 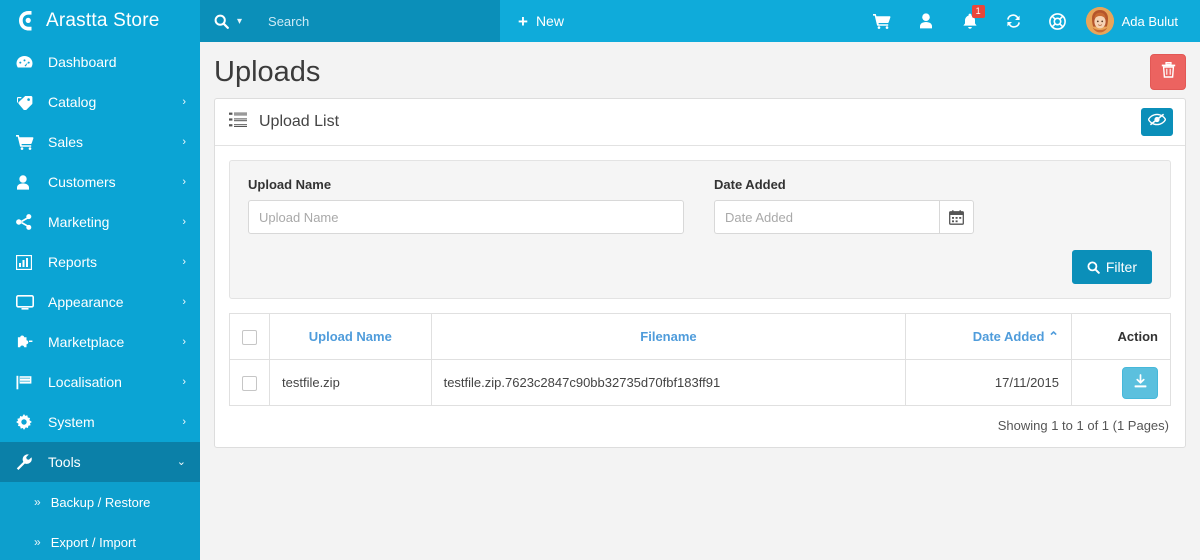 What do you see at coordinates (100, 262) in the screenshot?
I see `sidebar-item-reports: Reports ›` at bounding box center [100, 262].